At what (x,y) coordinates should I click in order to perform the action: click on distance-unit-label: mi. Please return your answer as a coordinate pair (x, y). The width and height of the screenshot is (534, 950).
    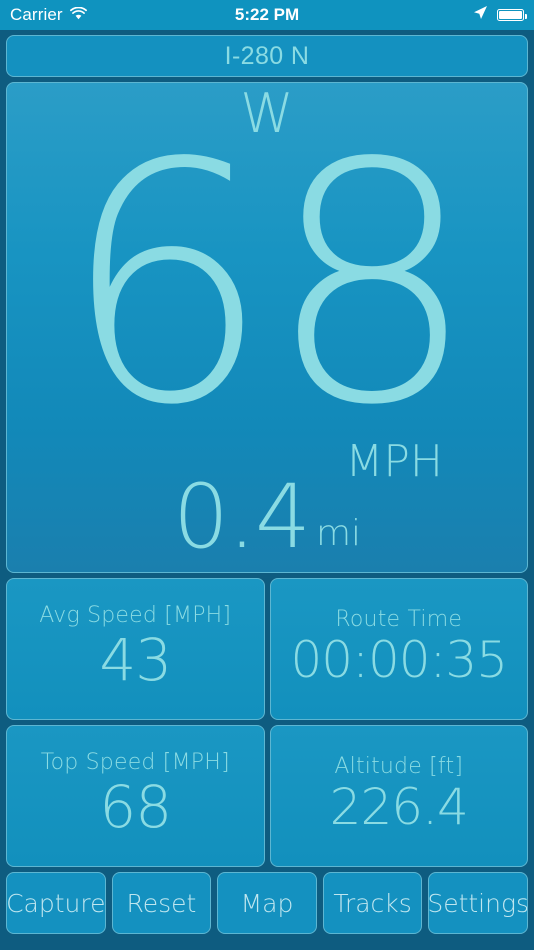
    Looking at the image, I should click on (338, 533).